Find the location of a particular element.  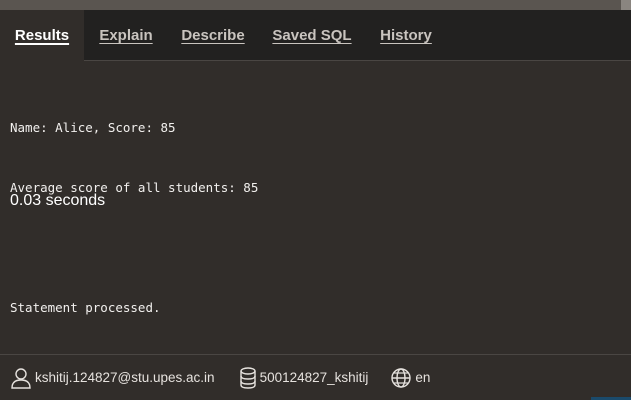

footer-language: en is located at coordinates (410, 378).